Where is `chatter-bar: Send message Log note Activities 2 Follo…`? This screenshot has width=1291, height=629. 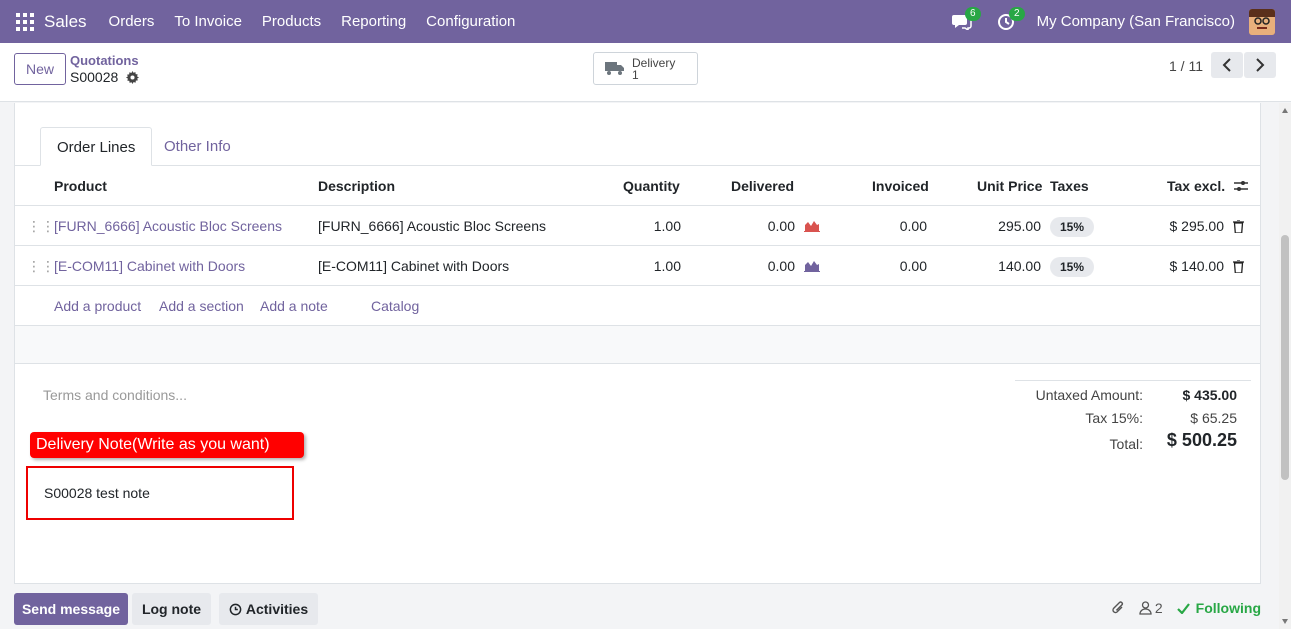
chatter-bar: Send message Log note Activities 2 Follo… is located at coordinates (645, 608).